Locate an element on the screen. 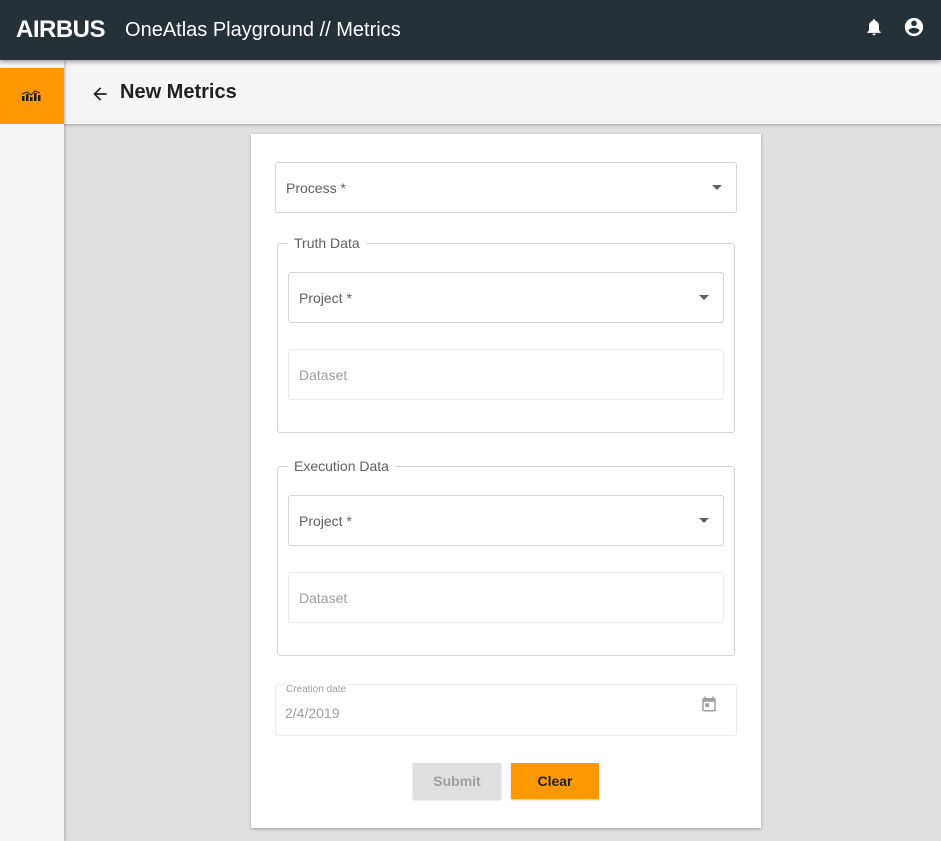  process-select: Process * is located at coordinates (506, 187).